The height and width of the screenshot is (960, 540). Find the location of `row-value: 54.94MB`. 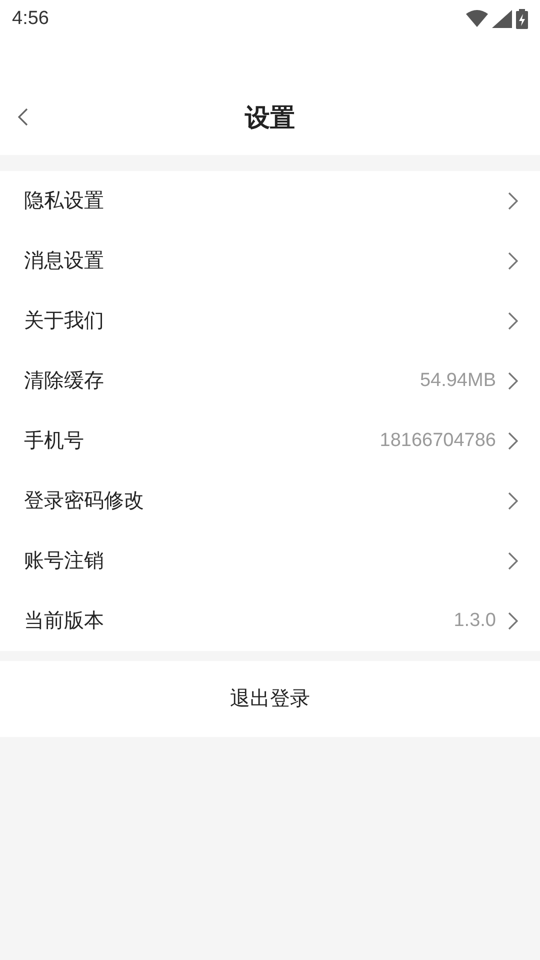

row-value: 54.94MB is located at coordinates (458, 380).